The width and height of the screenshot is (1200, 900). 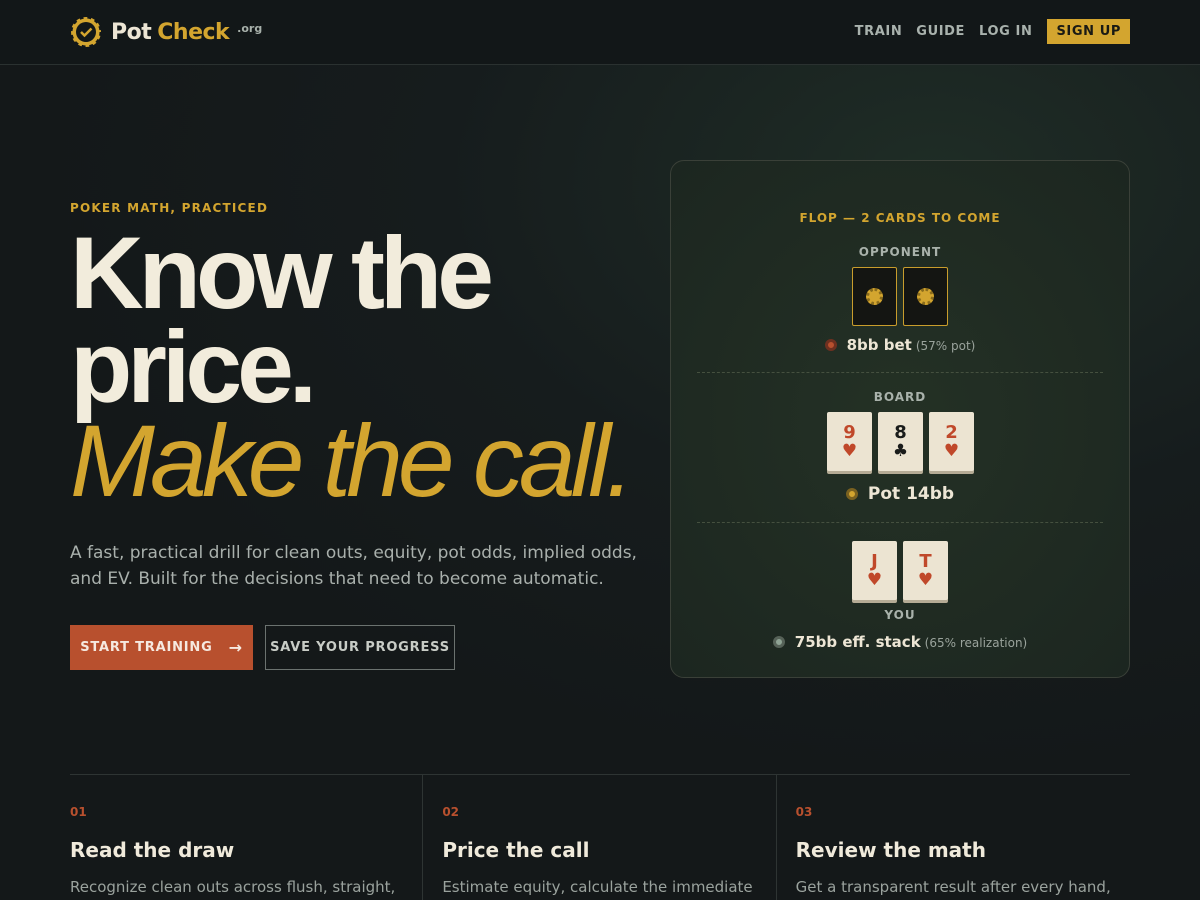 What do you see at coordinates (940, 31) in the screenshot?
I see `nav-guide: GUIDE` at bounding box center [940, 31].